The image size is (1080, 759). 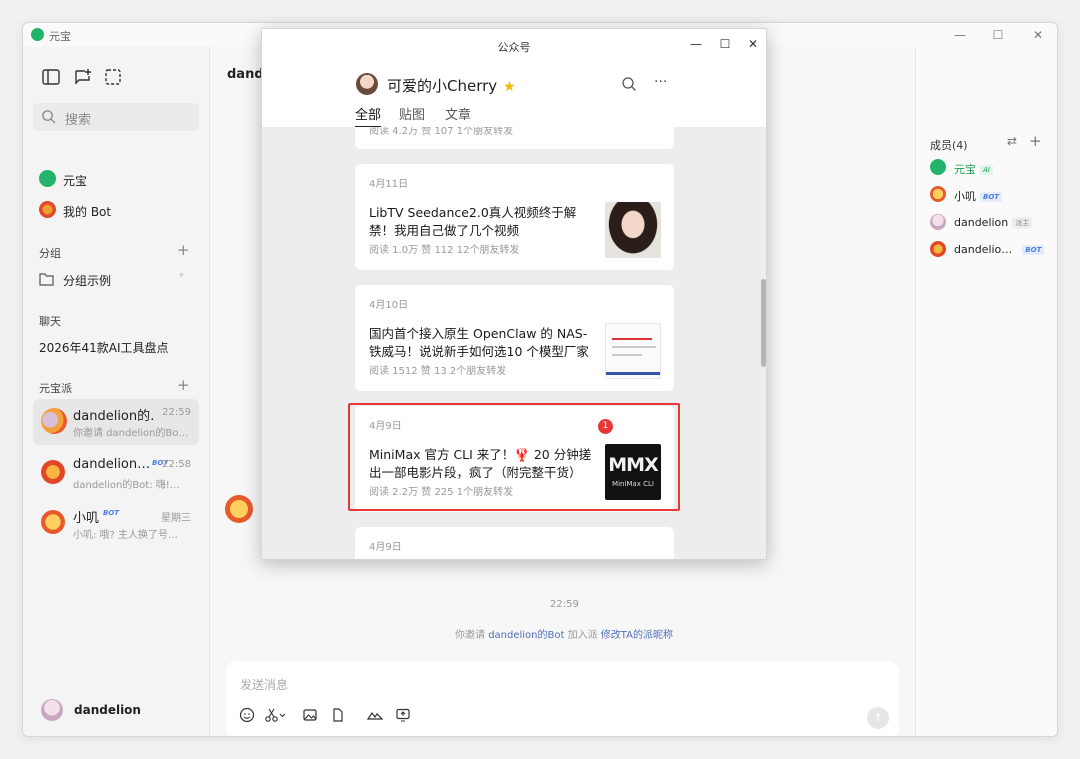 What do you see at coordinates (473, 221) in the screenshot?
I see `article-title: LibTV Seedance2.0真人视频终于解禁！我用自己做了几个视频` at bounding box center [473, 221].